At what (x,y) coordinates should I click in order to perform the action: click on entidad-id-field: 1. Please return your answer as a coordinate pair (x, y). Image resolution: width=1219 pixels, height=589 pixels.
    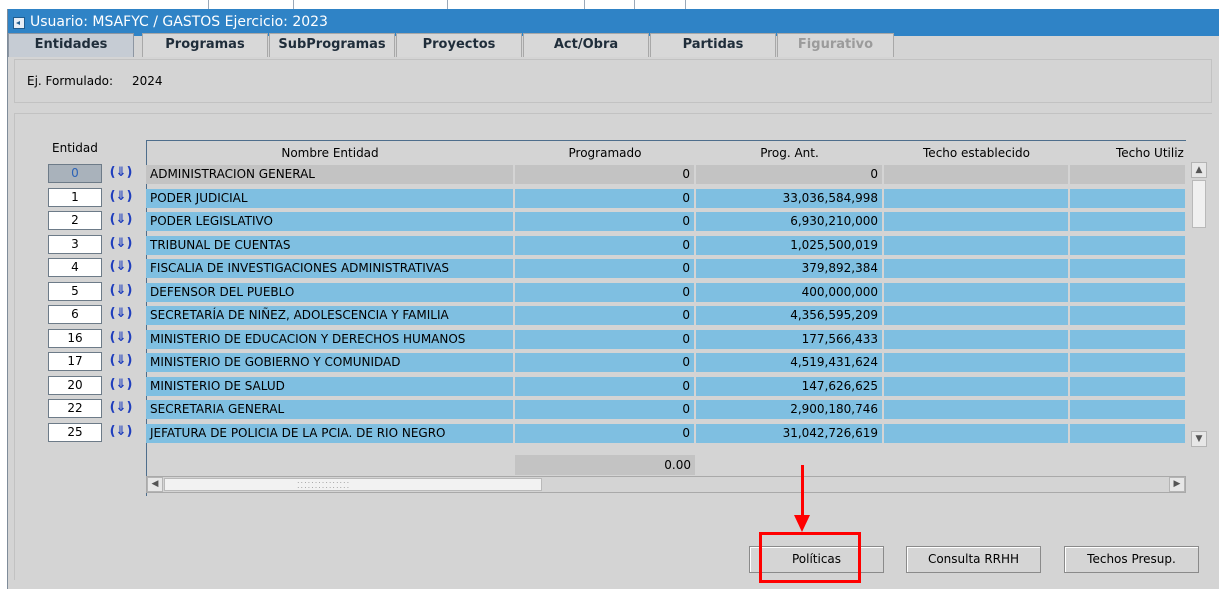
    Looking at the image, I should click on (75, 197).